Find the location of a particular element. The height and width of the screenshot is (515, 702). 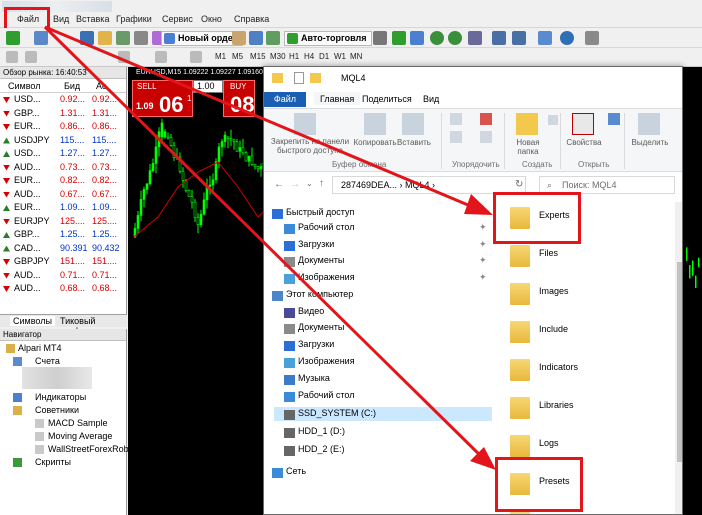

refresh-icon: ↻ is located at coordinates (519, 184).